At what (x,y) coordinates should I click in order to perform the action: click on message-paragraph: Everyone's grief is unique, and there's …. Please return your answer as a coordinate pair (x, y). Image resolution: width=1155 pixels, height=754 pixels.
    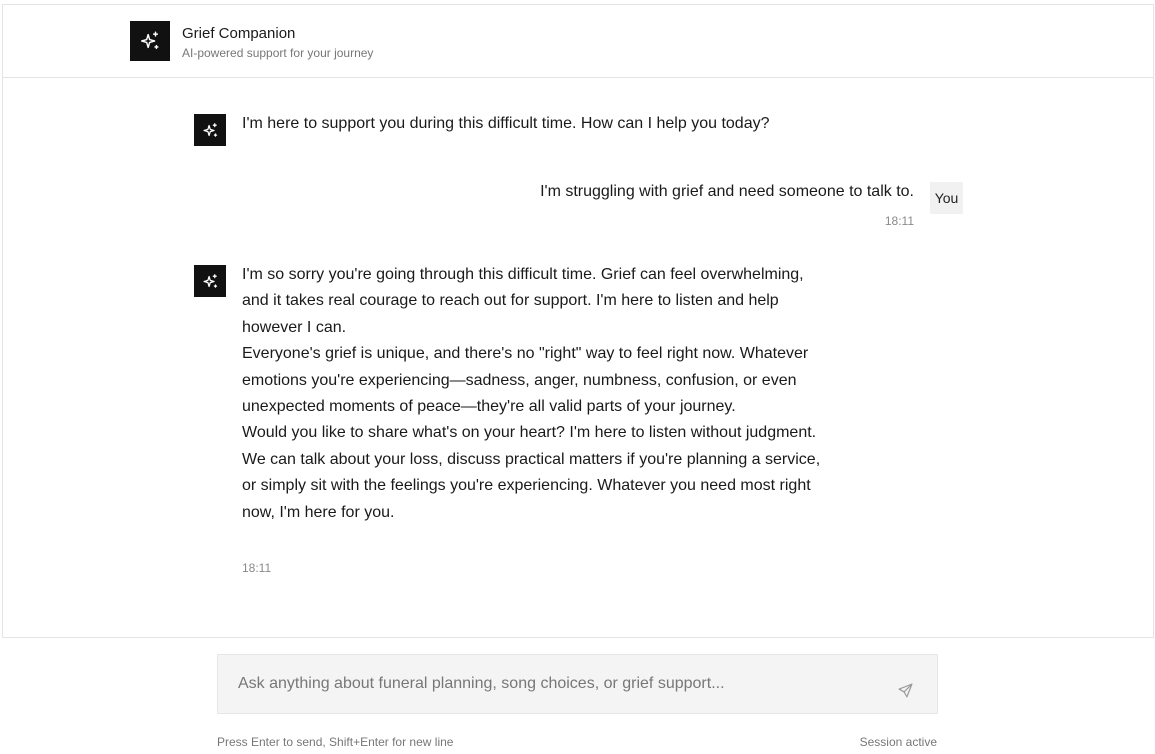
    Looking at the image, I should click on (525, 380).